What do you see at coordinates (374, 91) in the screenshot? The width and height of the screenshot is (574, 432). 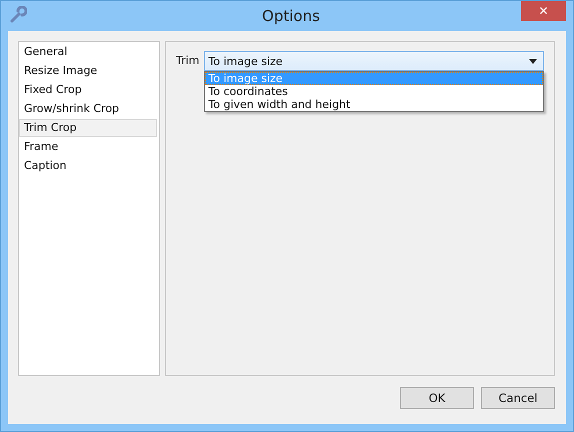 I see `dropdown-option: To coordinates` at bounding box center [374, 91].